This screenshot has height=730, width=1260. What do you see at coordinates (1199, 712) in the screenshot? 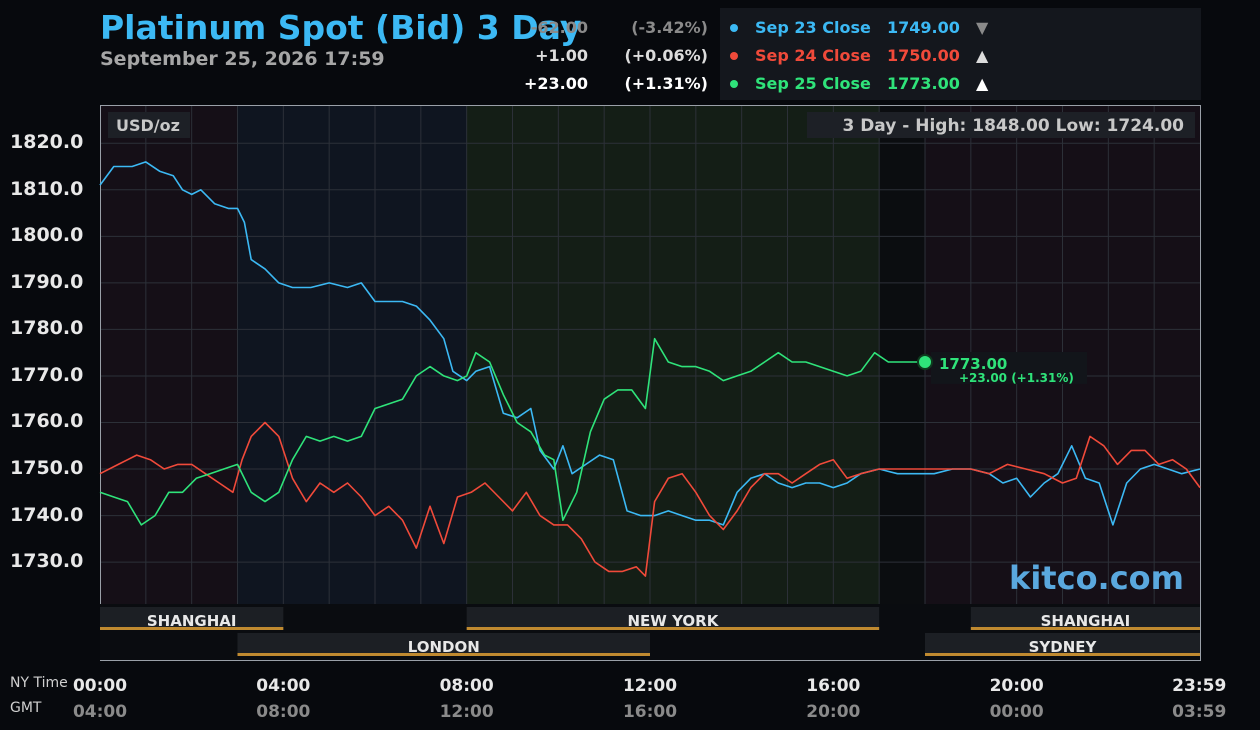
I see `x-tick-label-gmt: 03:59` at bounding box center [1199, 712].